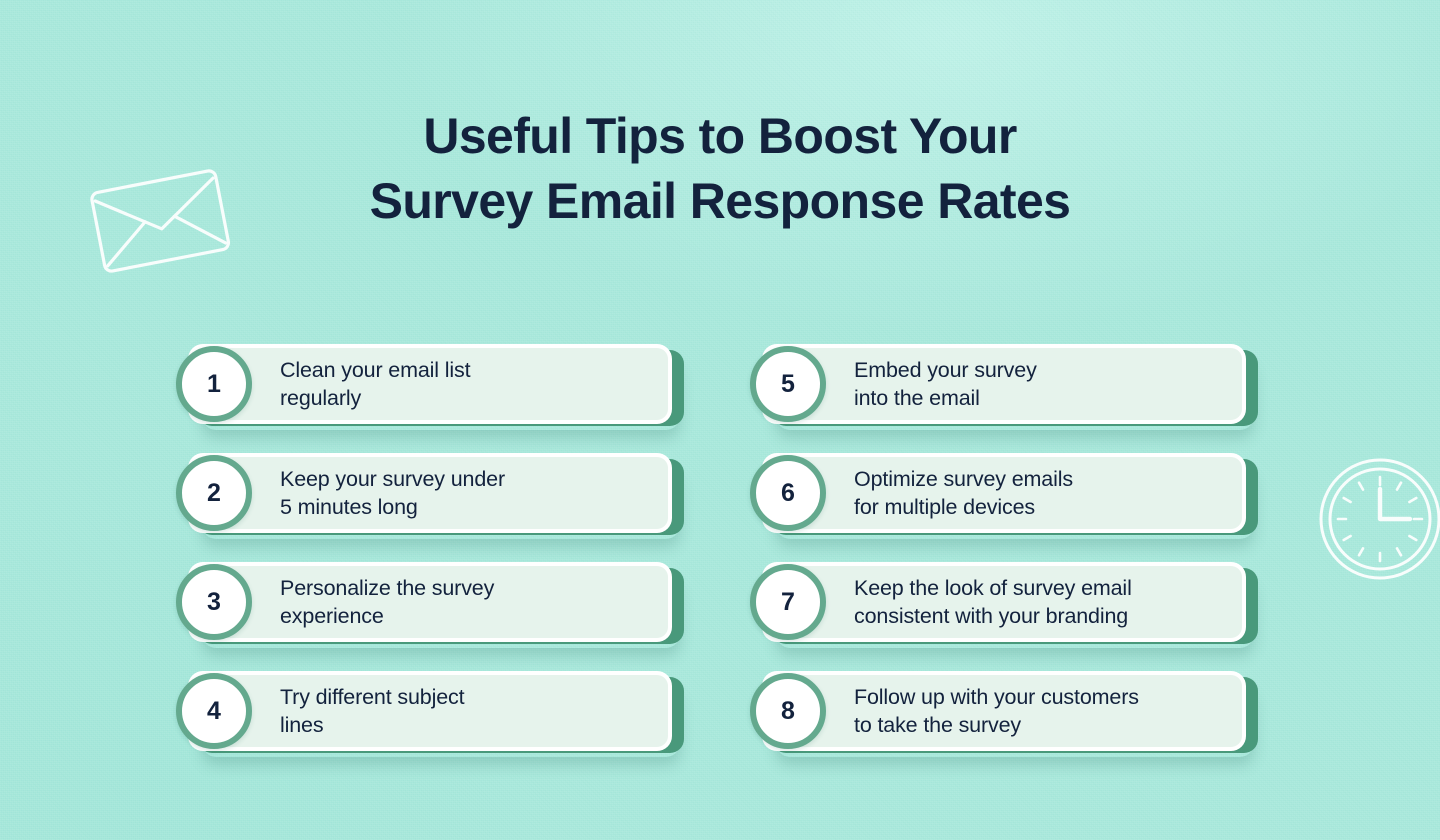 The image size is (1440, 840). I want to click on tip-text-line-1: Optimize survey emails, so click(963, 478).